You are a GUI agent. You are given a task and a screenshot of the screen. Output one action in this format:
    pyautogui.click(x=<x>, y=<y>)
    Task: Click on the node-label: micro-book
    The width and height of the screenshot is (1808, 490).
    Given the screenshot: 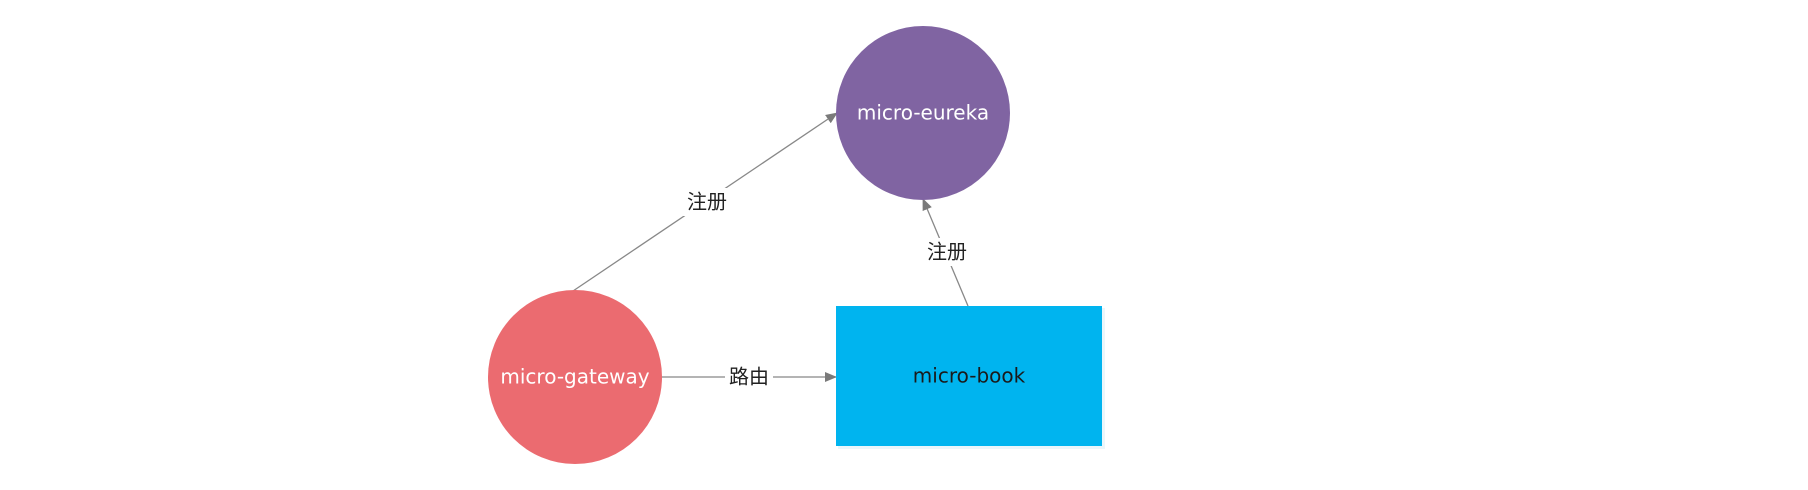 What is the action you would take?
    pyautogui.click(x=969, y=376)
    